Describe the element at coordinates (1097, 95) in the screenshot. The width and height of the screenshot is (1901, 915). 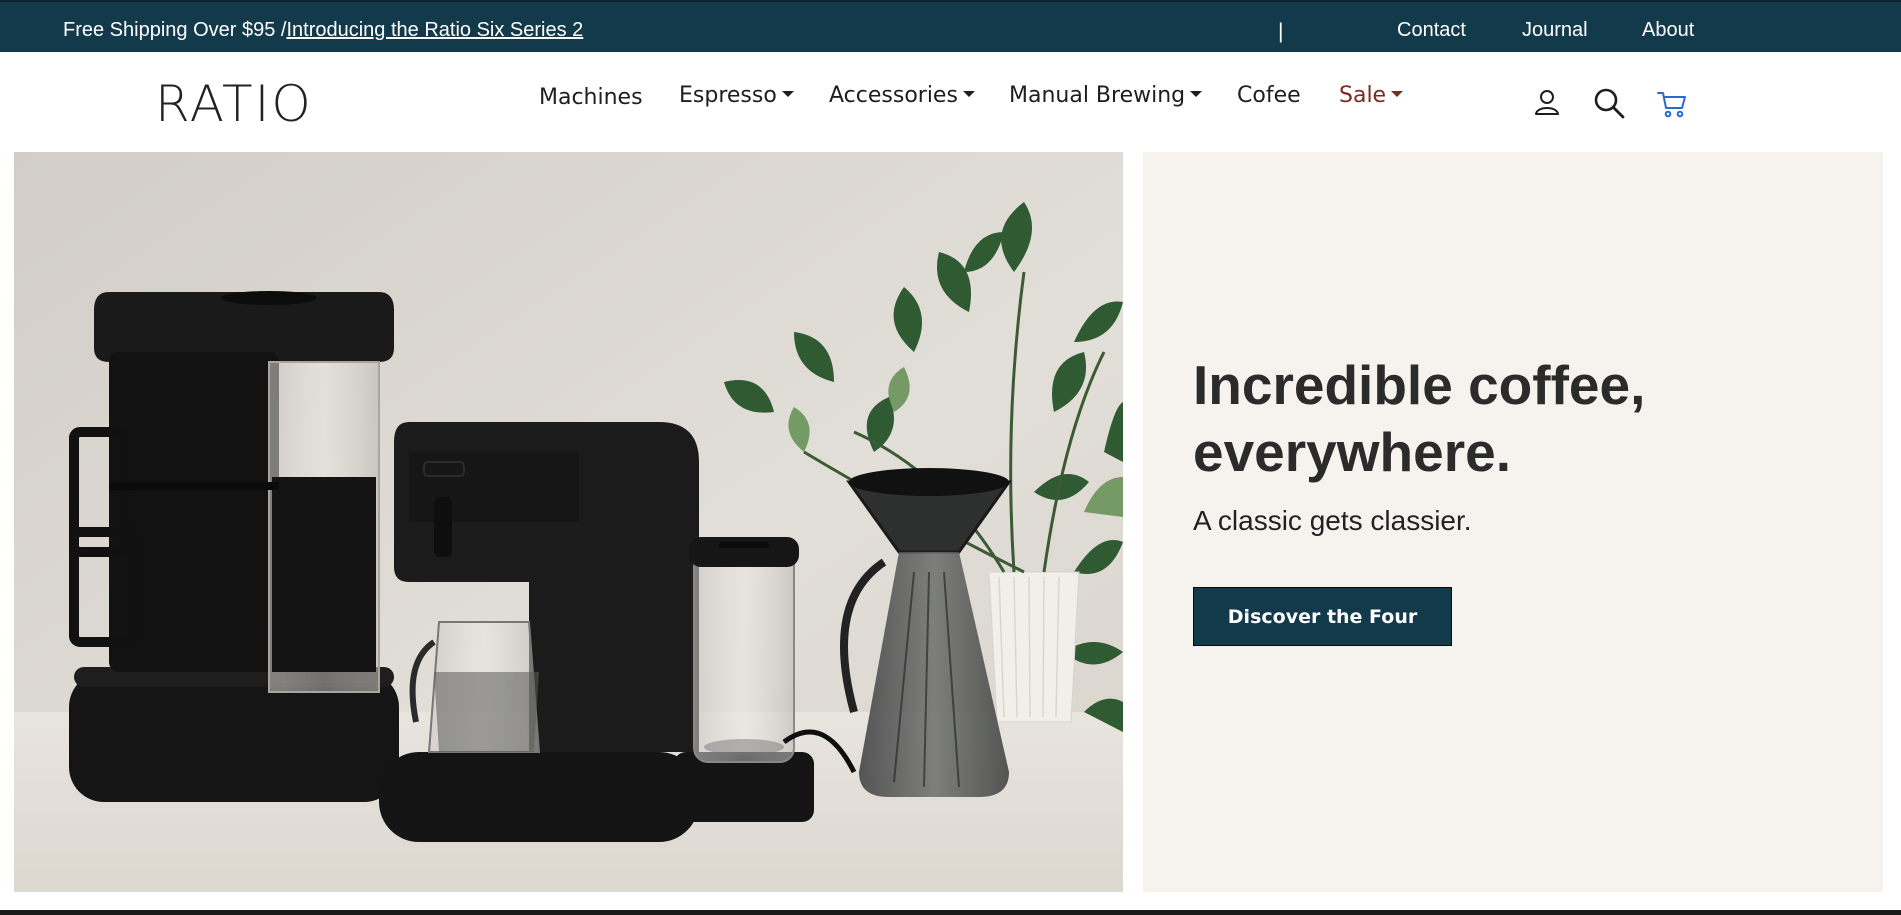
I see `nav-manual-brewing-label: Manual Brewing` at that location.